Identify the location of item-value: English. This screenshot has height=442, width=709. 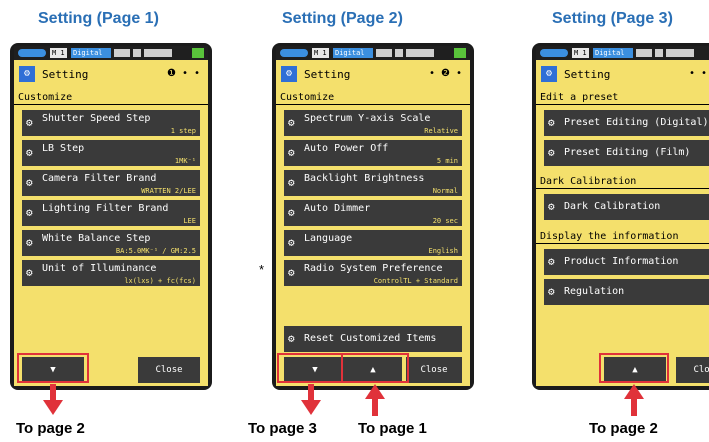
(443, 251).